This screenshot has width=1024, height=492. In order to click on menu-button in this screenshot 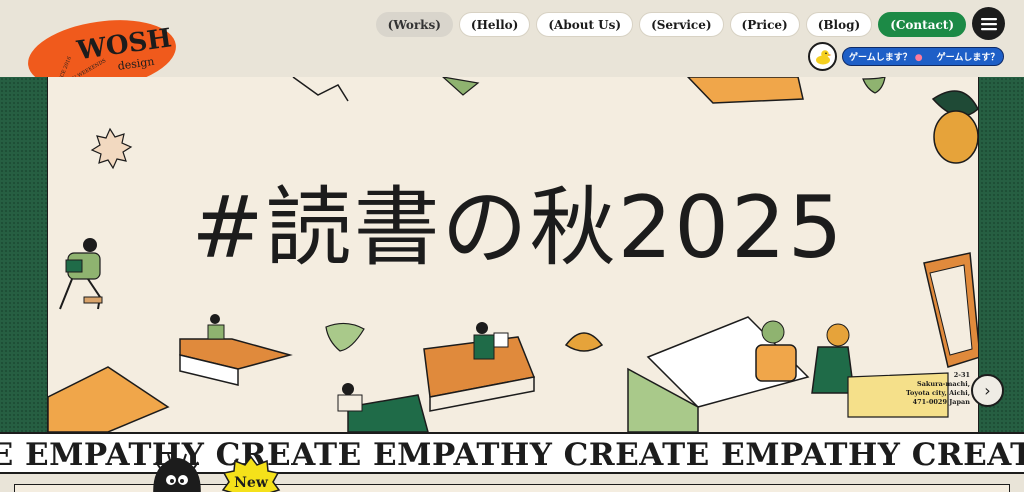, I will do `click(988, 23)`.